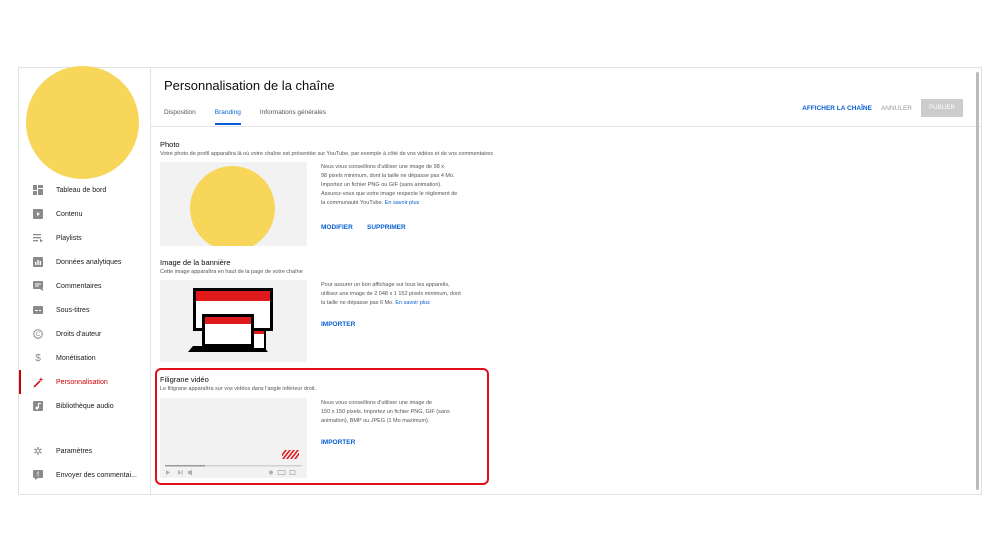 The width and height of the screenshot is (1000, 560). Describe the element at coordinates (179, 472) in the screenshot. I see `next-icon` at that location.